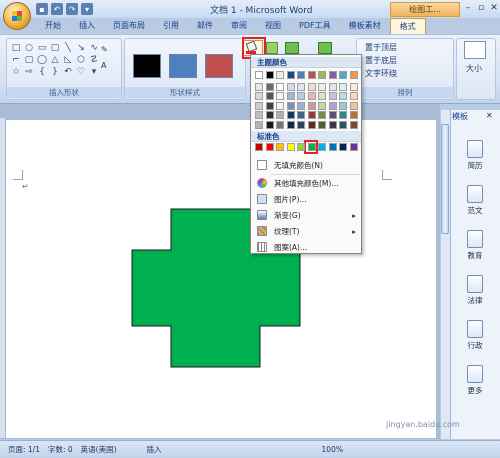 This screenshot has width=500, height=458. I want to click on 3d-effects-icon, so click(325, 48).